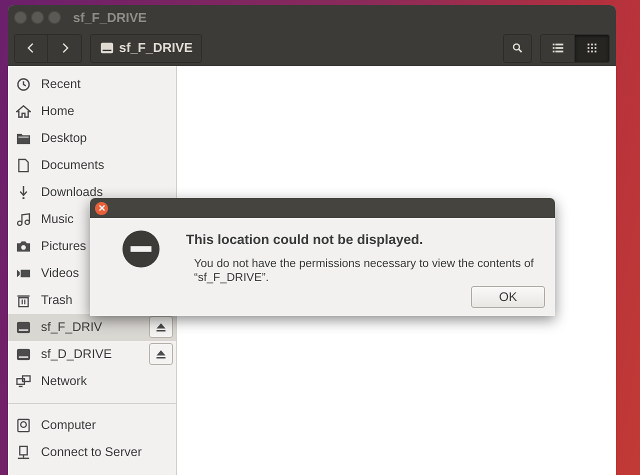 This screenshot has height=475, width=640. Describe the element at coordinates (23, 300) in the screenshot. I see `trash-icon` at that location.